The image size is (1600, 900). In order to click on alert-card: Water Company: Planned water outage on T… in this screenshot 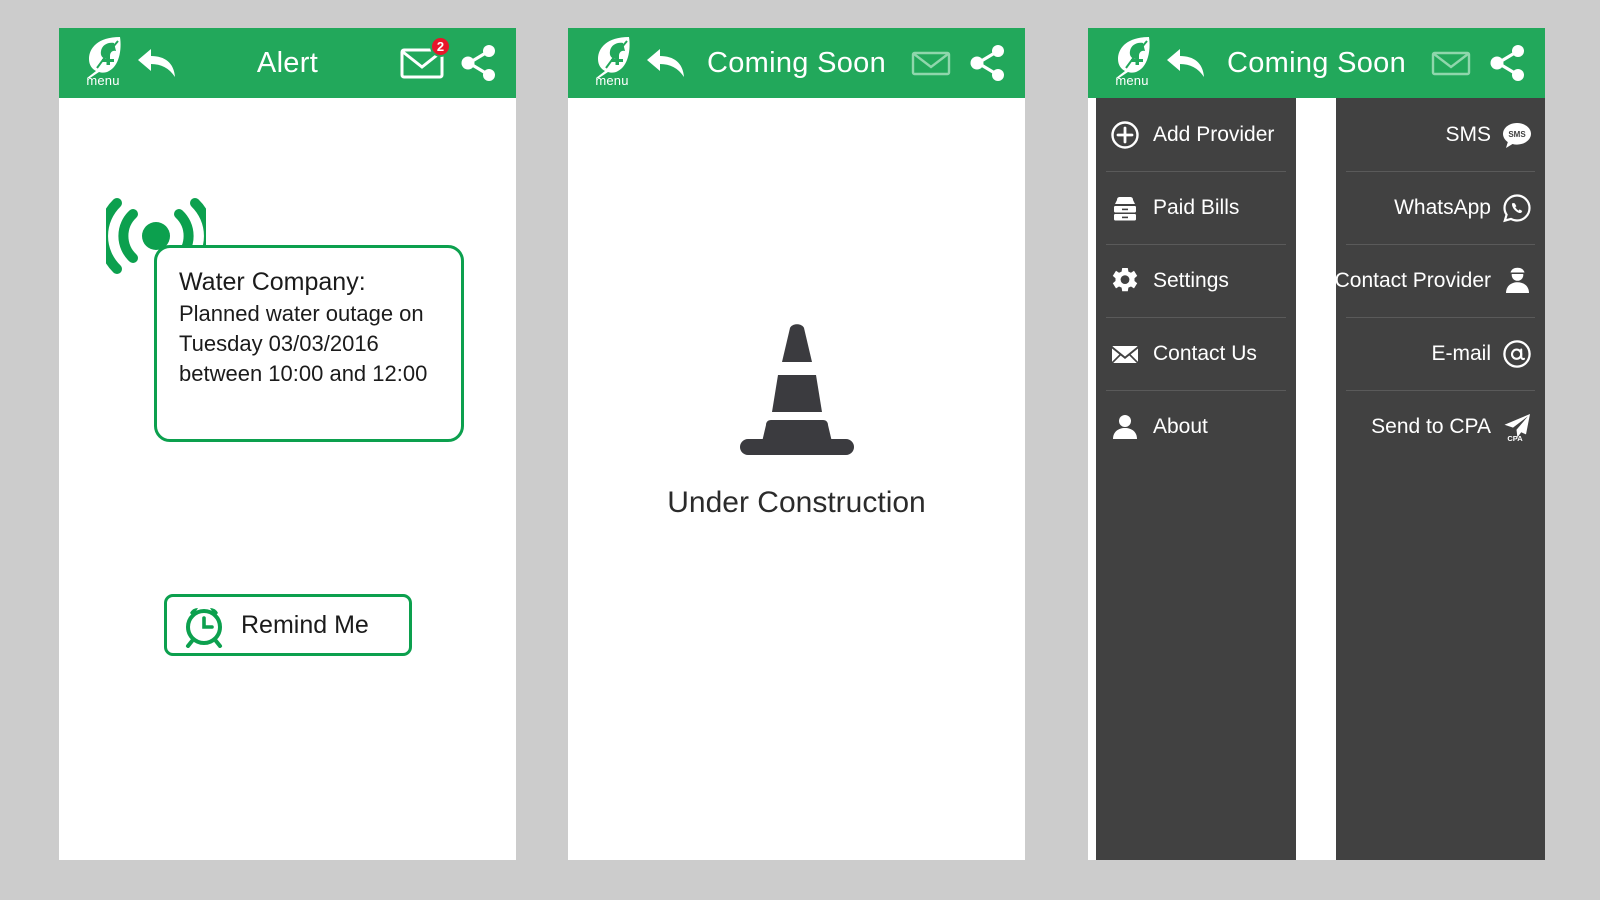, I will do `click(309, 343)`.